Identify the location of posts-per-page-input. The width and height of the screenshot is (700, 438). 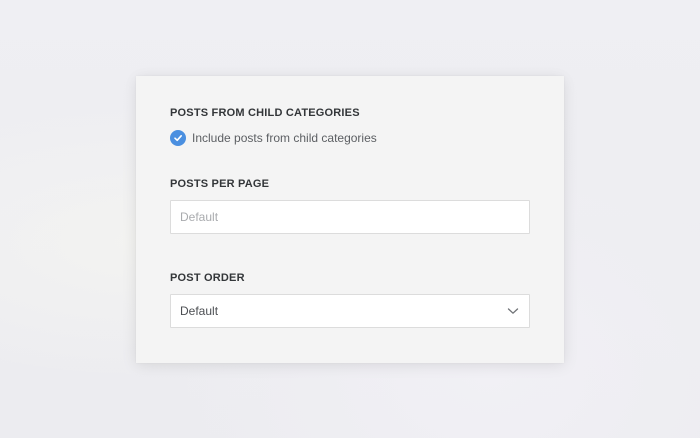
(350, 217).